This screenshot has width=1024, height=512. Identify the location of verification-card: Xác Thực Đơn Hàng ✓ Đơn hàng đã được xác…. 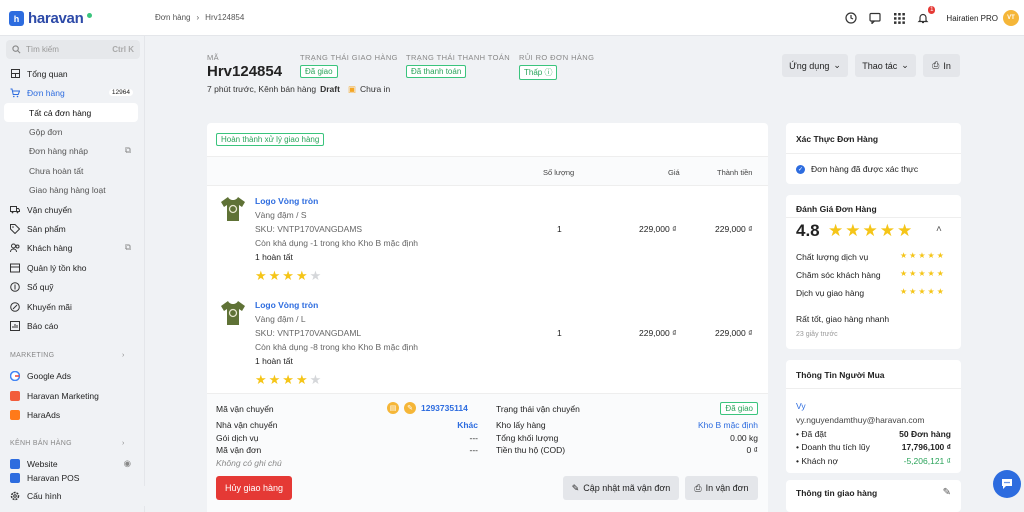
(873, 153).